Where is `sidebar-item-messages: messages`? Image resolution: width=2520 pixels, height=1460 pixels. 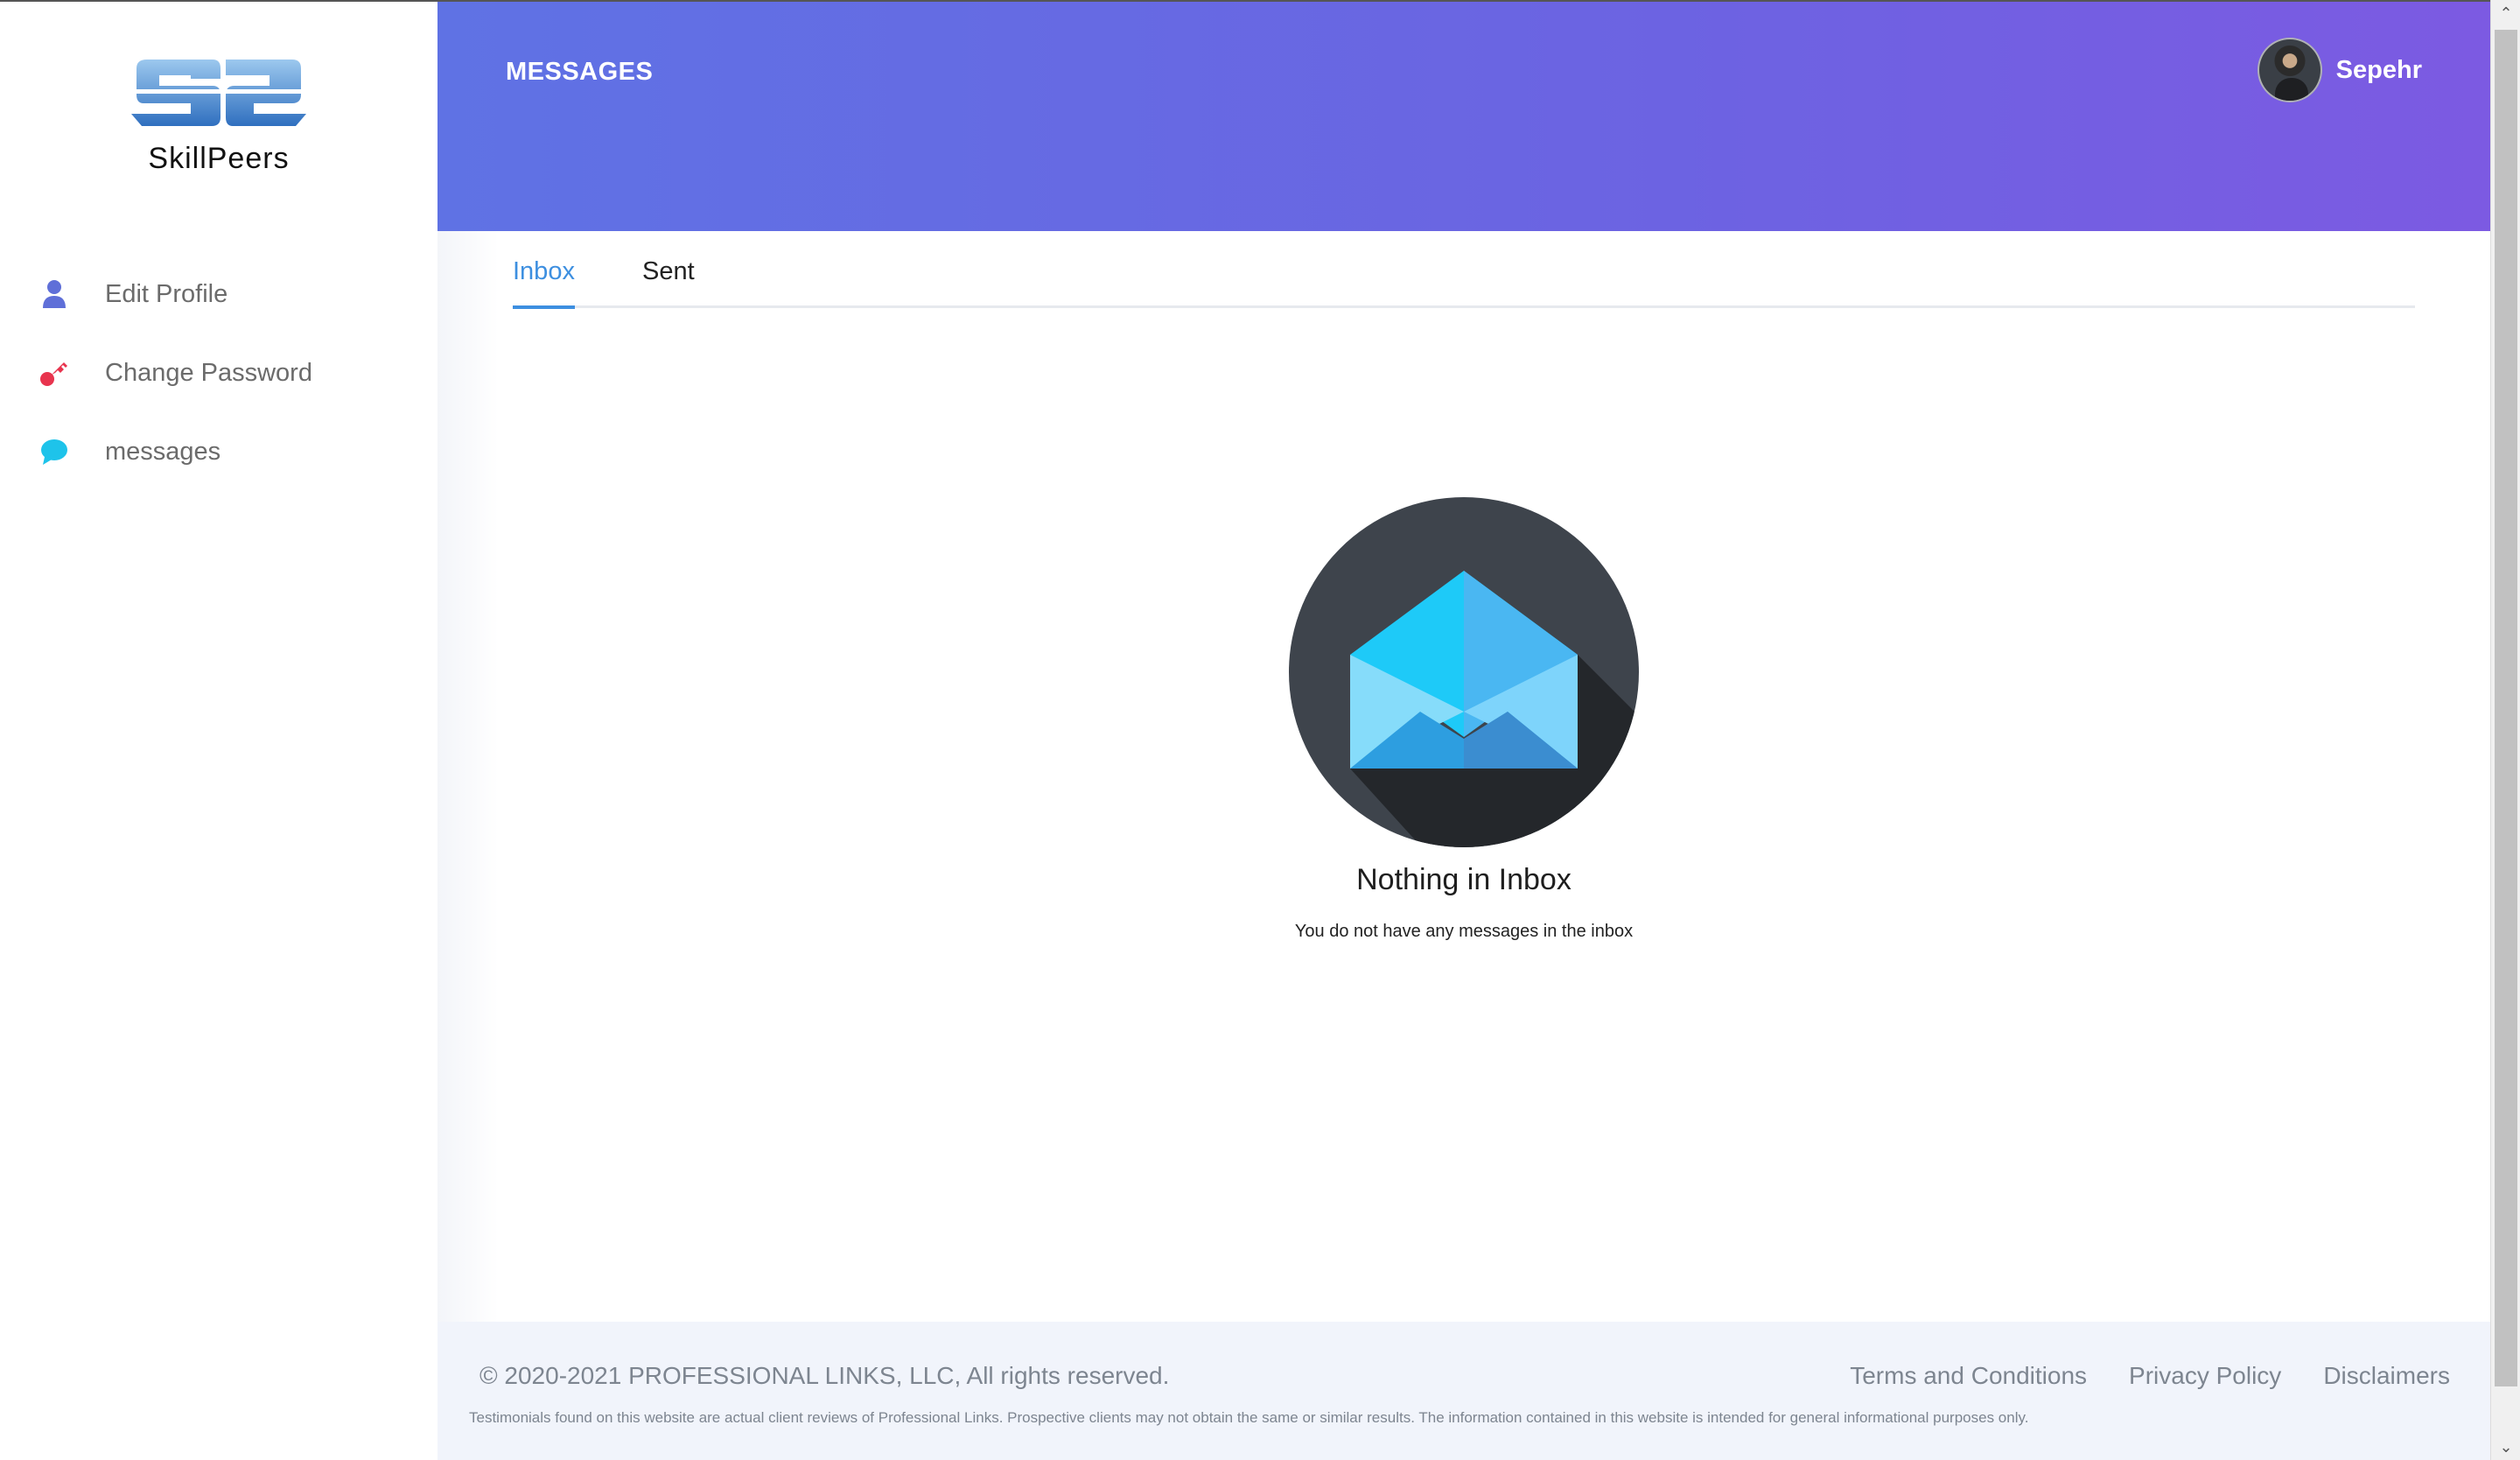 sidebar-item-messages: messages is located at coordinates (129, 452).